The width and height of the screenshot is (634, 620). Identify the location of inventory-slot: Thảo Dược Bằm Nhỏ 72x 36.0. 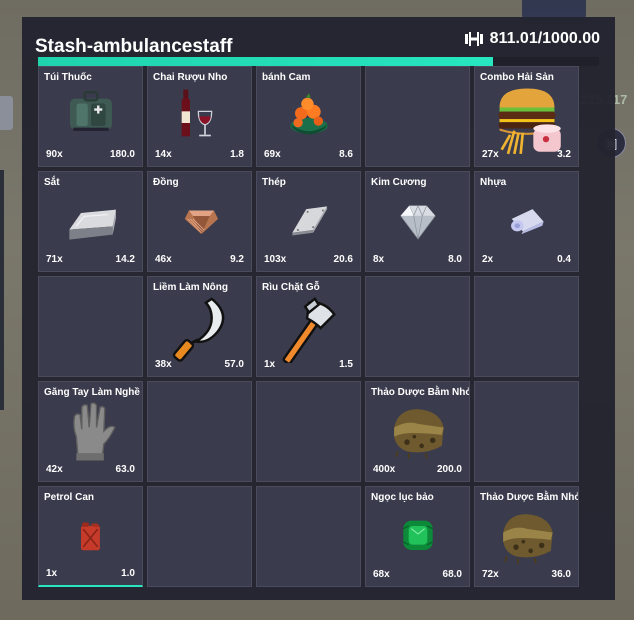
(526, 536).